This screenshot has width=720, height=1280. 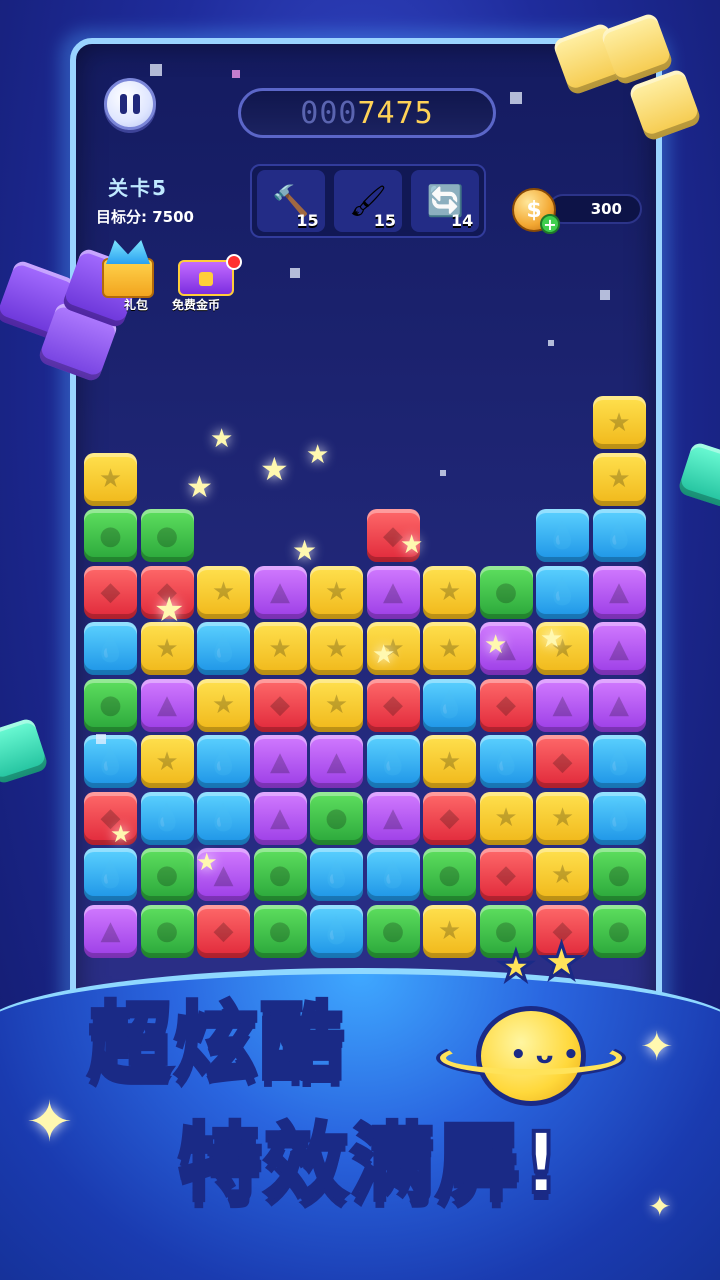 What do you see at coordinates (550, 224) in the screenshot?
I see `add-coins-button: +` at bounding box center [550, 224].